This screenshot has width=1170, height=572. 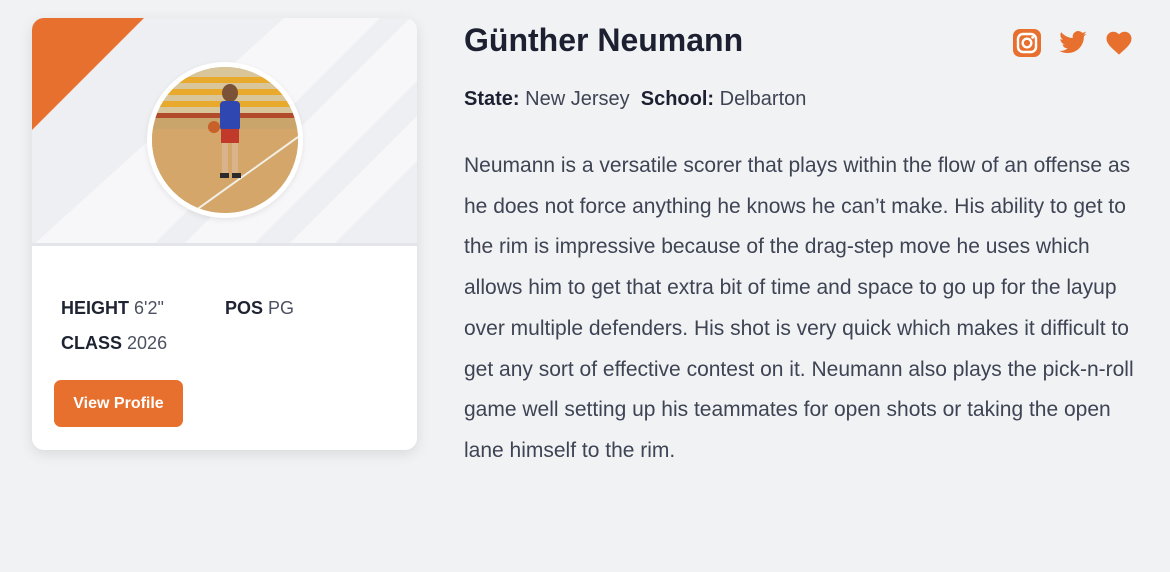 What do you see at coordinates (763, 99) in the screenshot?
I see `school-value: Delbarton` at bounding box center [763, 99].